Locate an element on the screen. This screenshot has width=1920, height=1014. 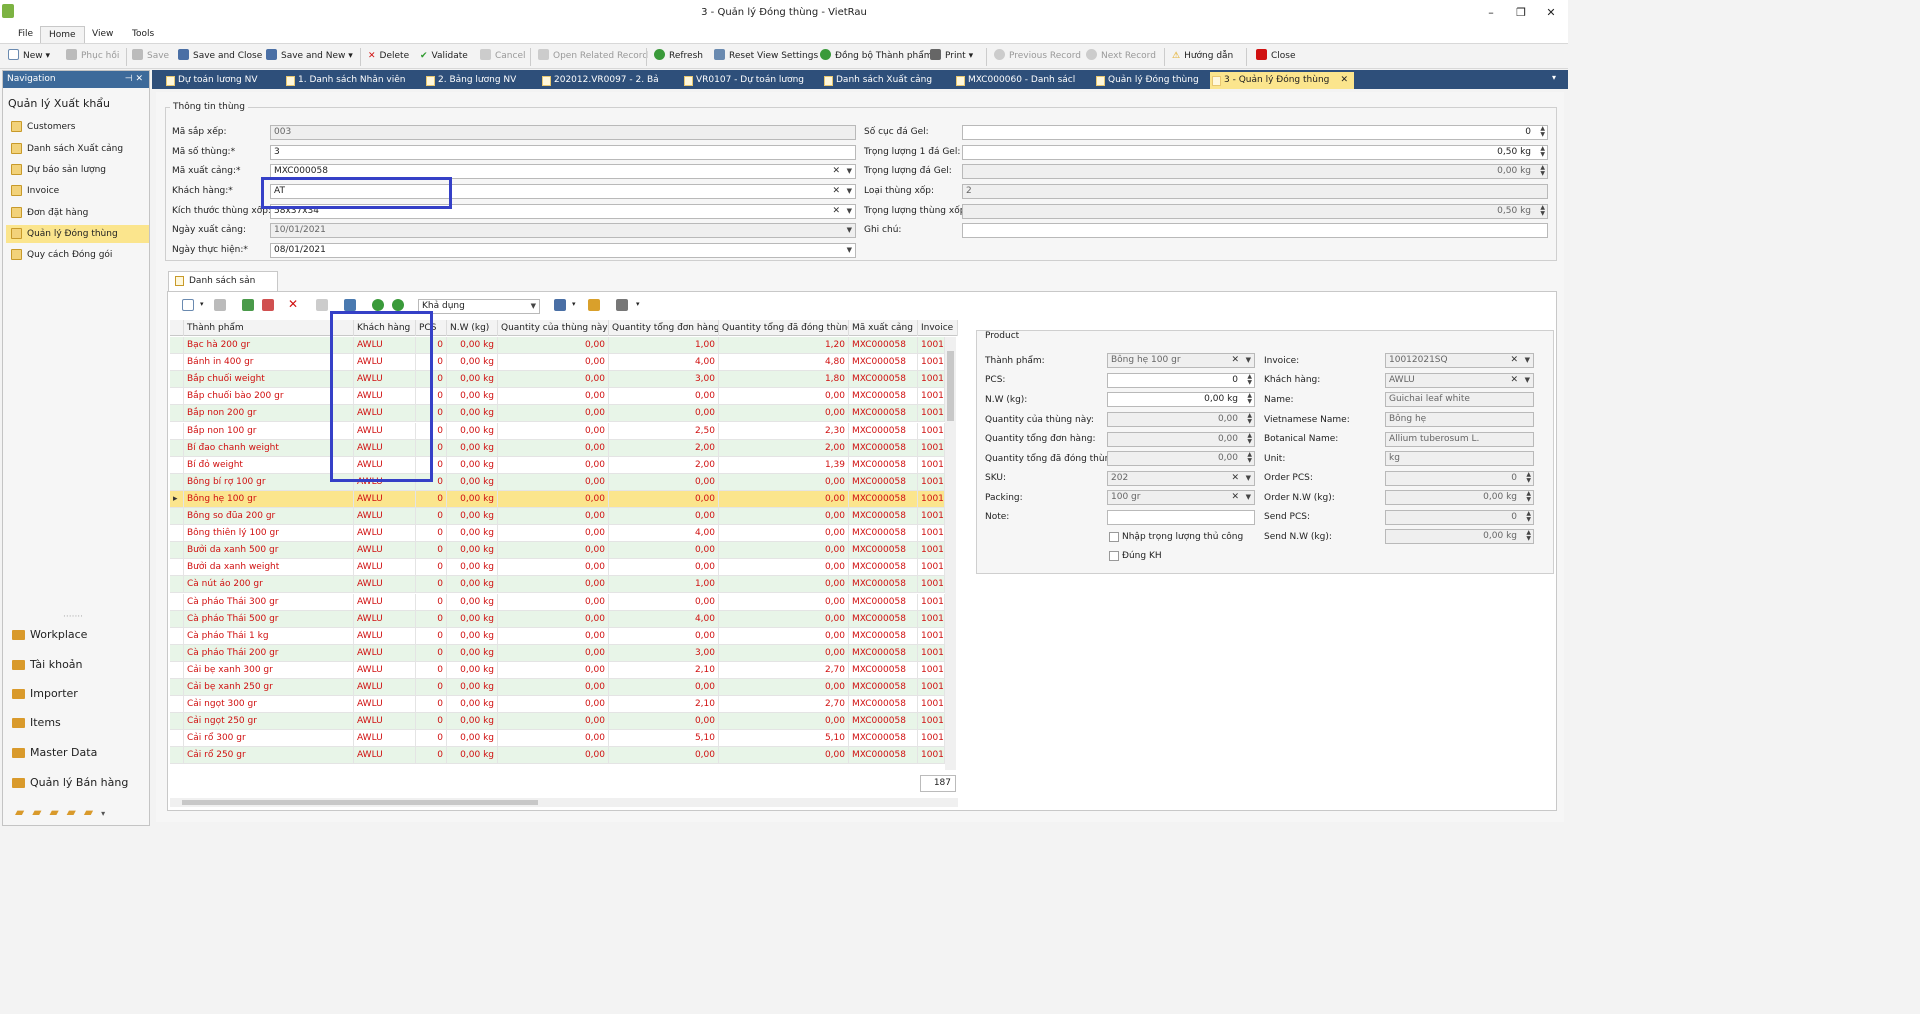
sync-products-button: Đồng bộ Thành phẩm is located at coordinates (876, 56).